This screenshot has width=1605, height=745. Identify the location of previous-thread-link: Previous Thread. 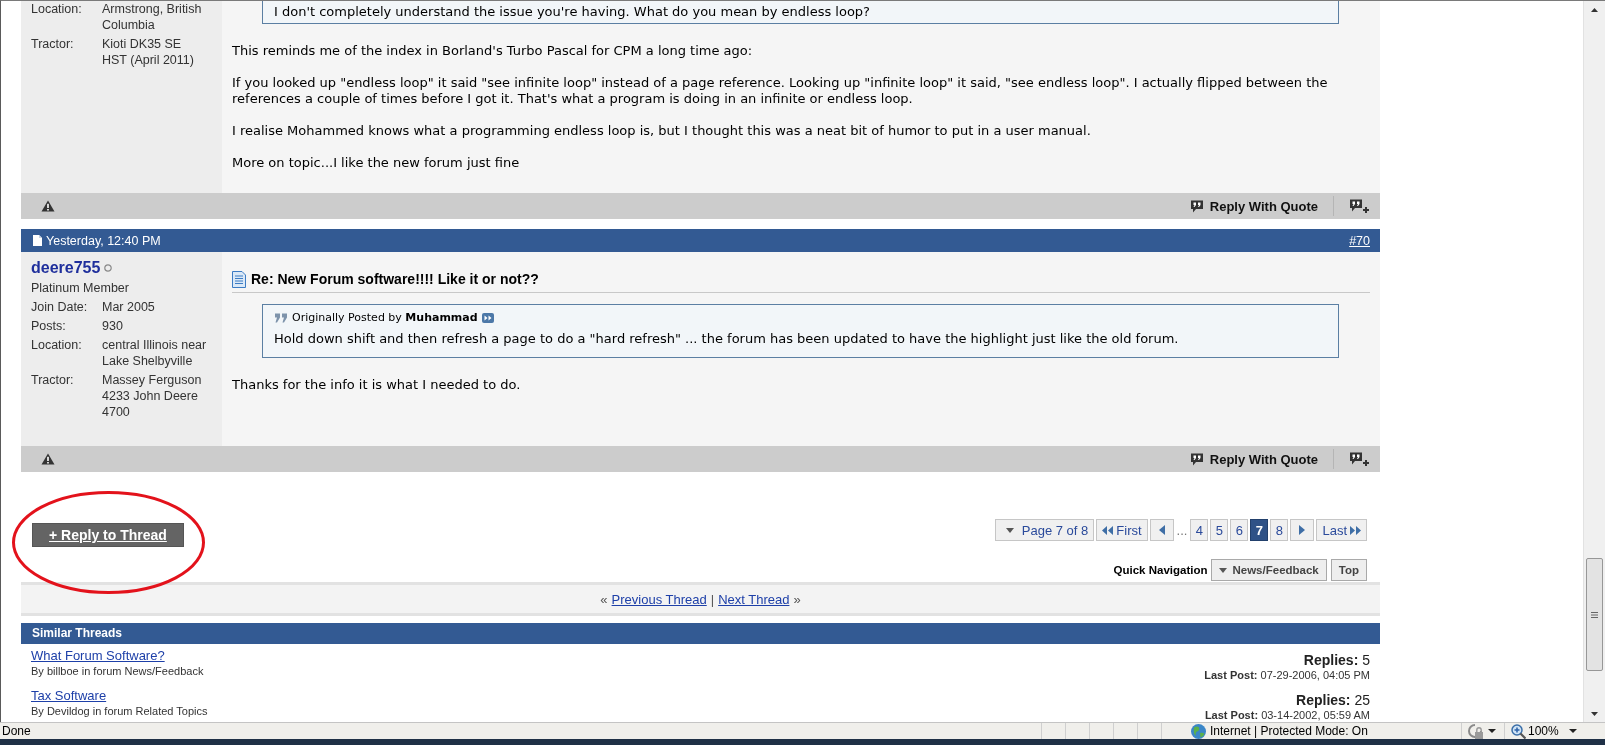
(659, 599).